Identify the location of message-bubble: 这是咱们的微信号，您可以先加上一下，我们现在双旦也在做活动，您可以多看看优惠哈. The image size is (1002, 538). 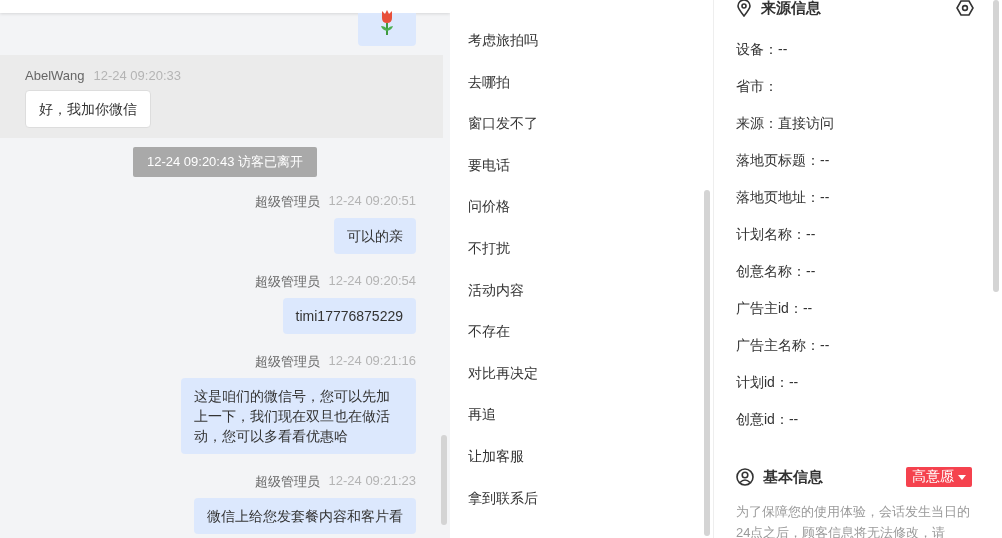
(298, 416).